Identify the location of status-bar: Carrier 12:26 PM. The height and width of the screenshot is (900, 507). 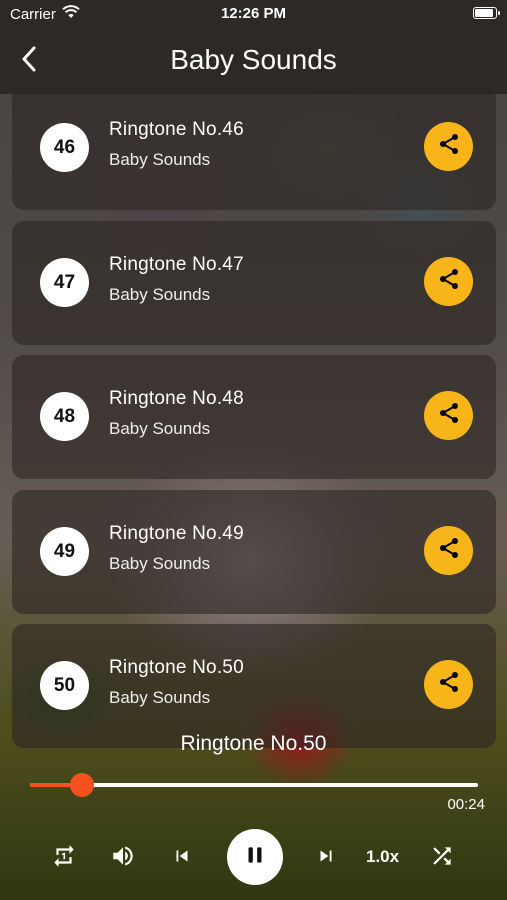
(253, 14).